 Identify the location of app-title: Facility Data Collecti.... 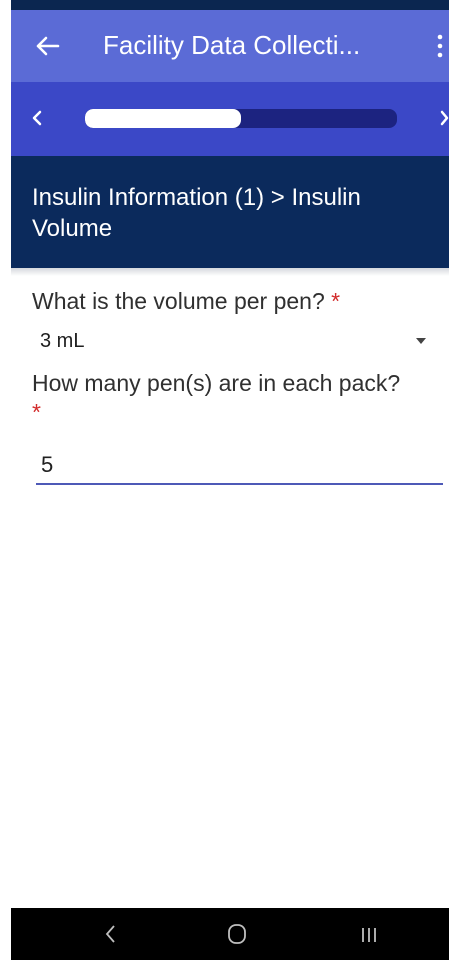
(232, 45).